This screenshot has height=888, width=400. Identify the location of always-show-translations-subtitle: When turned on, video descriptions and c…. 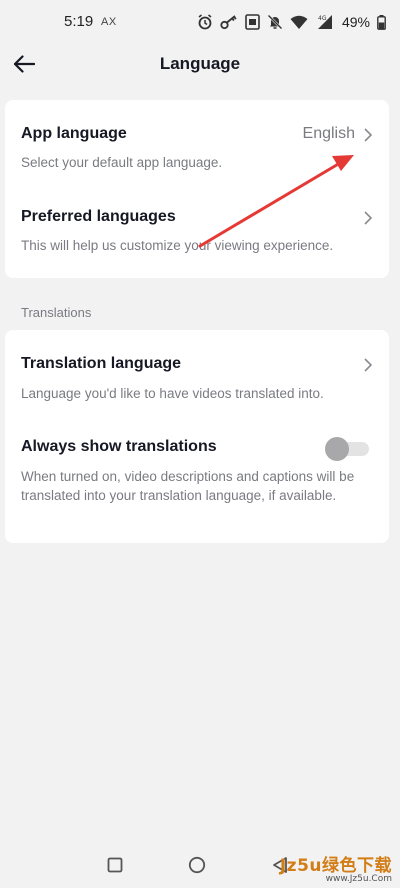
(188, 486).